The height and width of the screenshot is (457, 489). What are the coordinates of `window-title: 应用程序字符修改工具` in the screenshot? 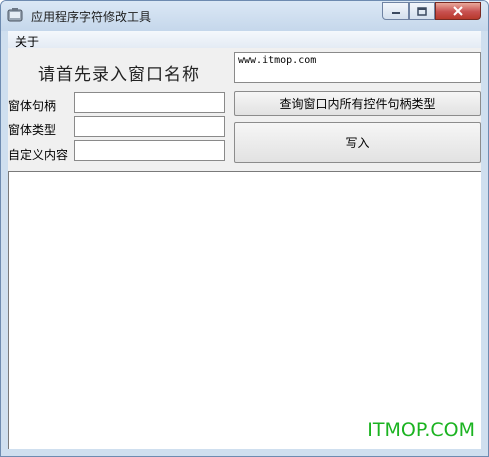 It's located at (91, 17).